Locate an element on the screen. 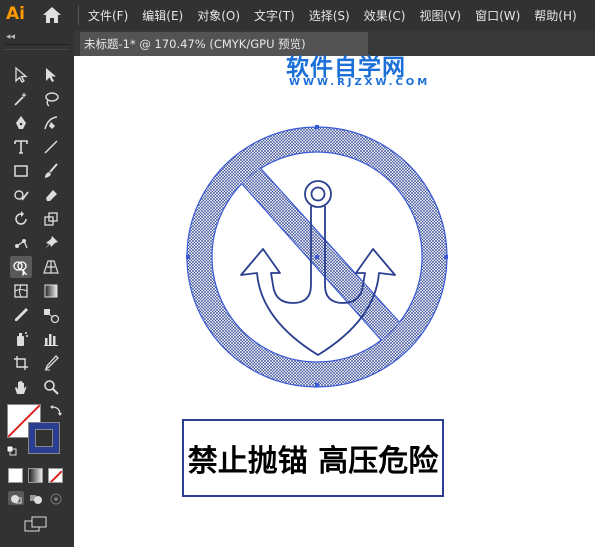  menu-help: 帮助(H) is located at coordinates (559, 15).